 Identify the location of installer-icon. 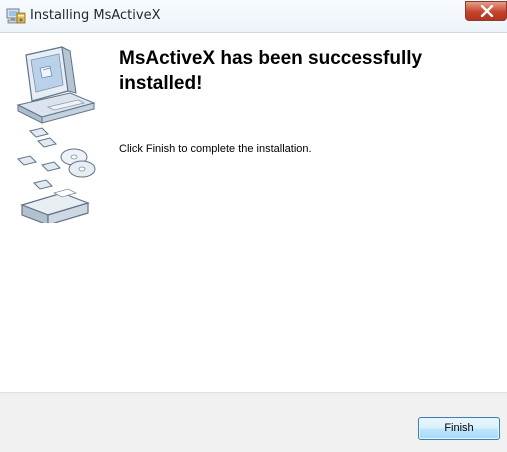
(16, 16).